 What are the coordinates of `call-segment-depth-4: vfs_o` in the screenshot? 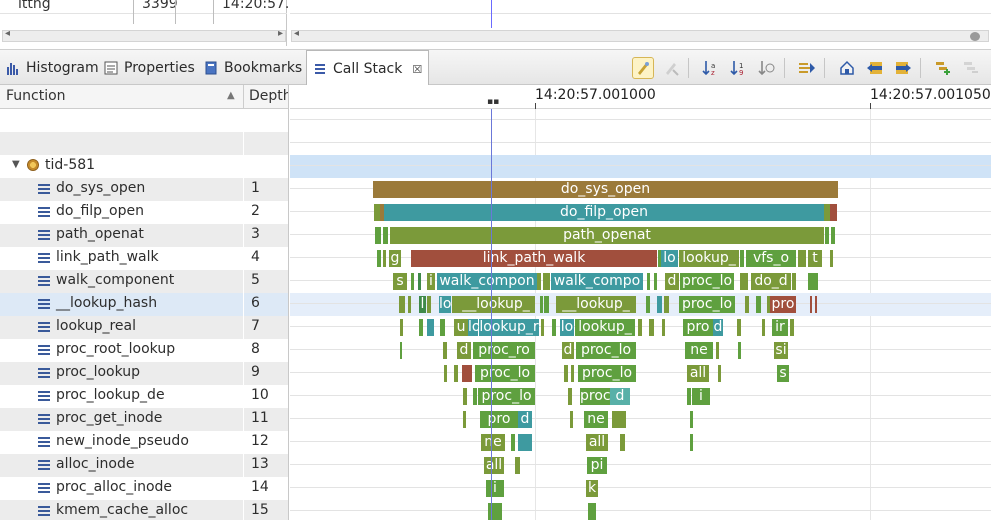 It's located at (771, 258).